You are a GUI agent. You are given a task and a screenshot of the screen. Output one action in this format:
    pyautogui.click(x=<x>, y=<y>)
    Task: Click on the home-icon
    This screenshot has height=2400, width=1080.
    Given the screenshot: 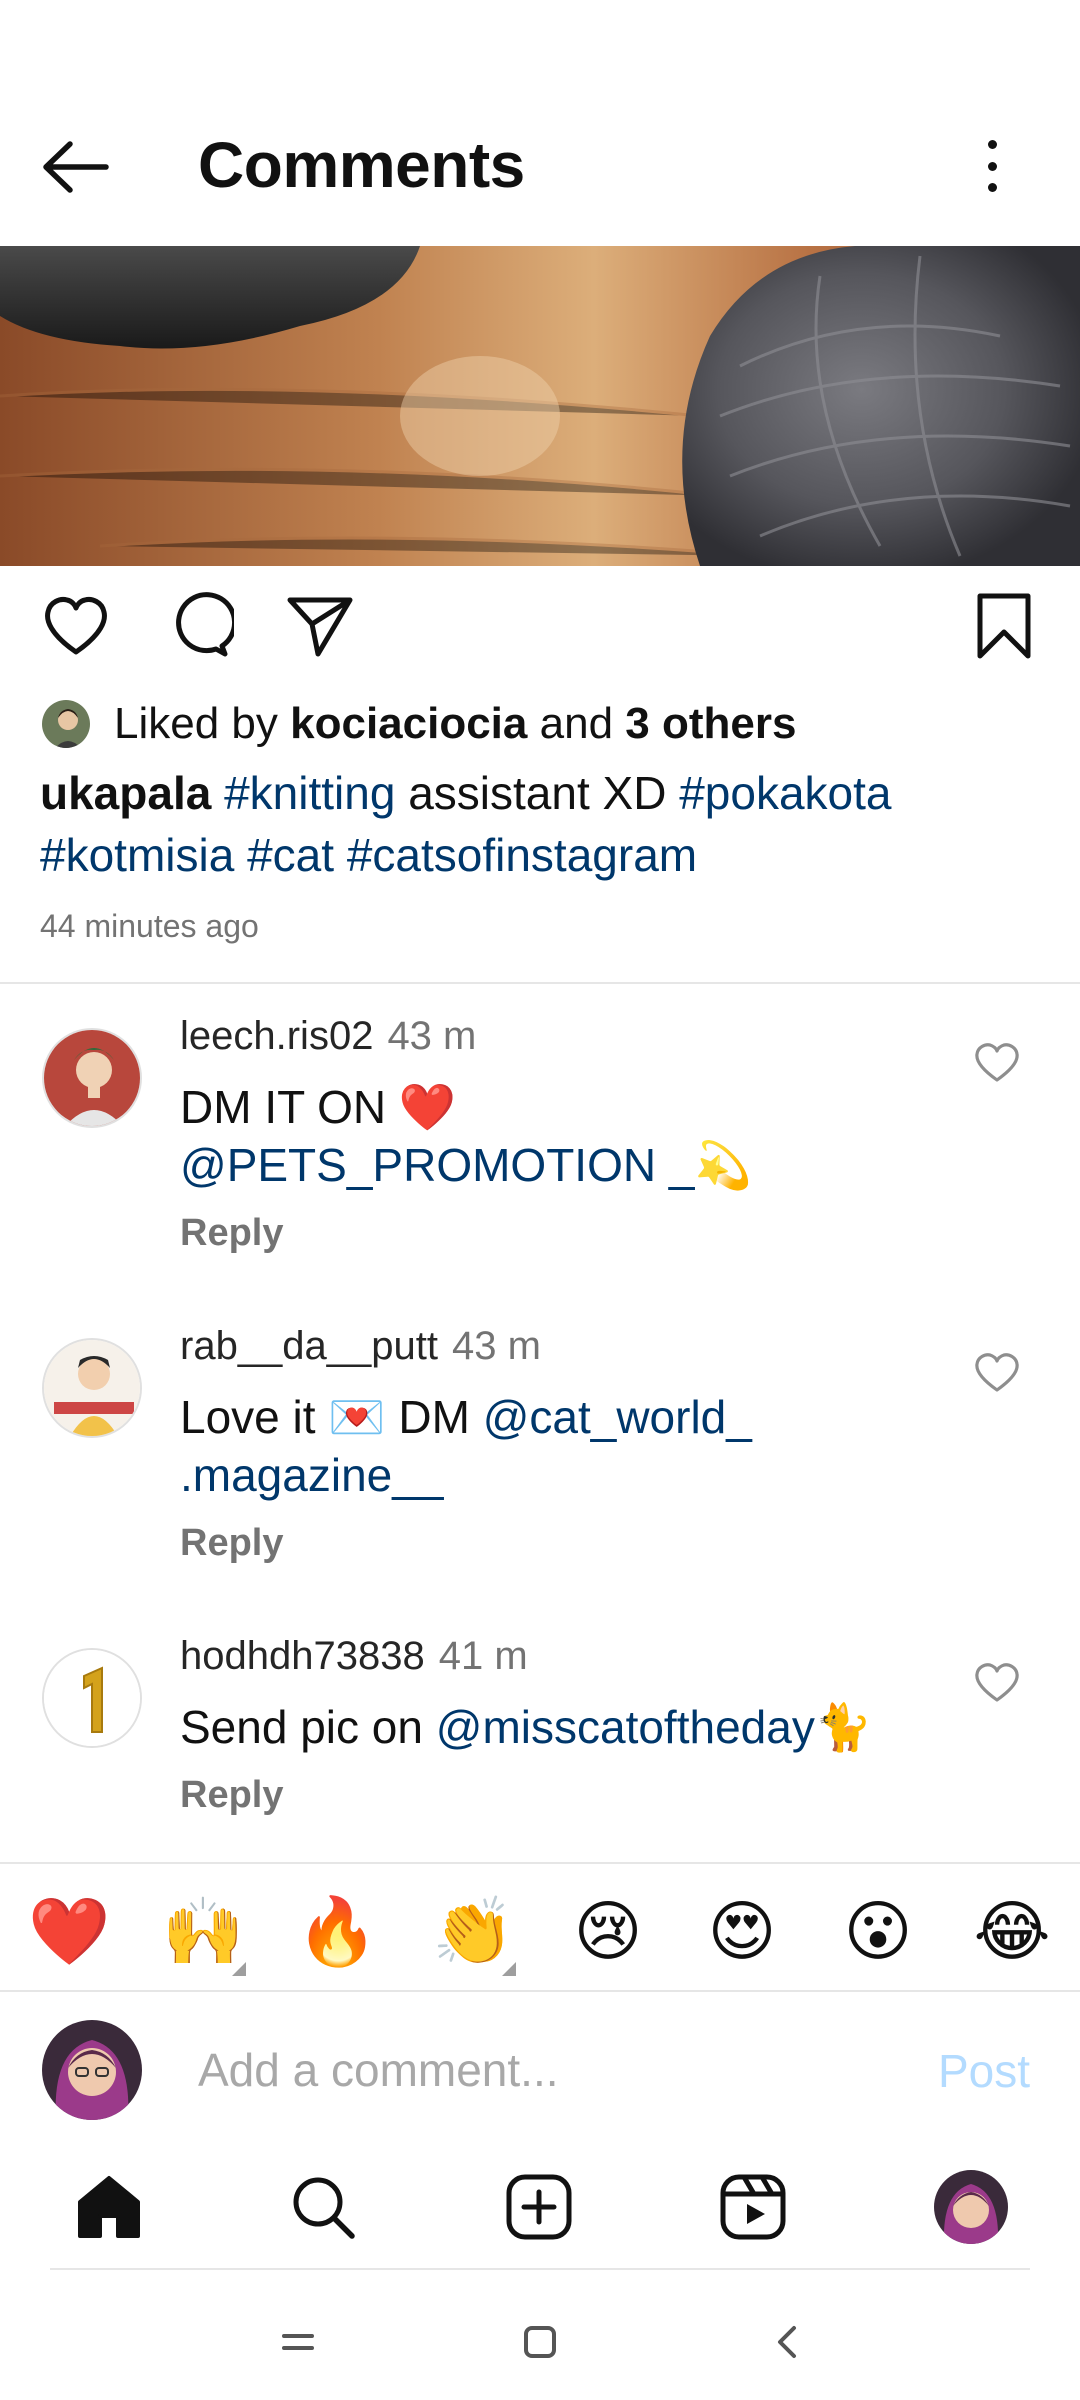 What is the action you would take?
    pyautogui.click(x=109, y=2207)
    